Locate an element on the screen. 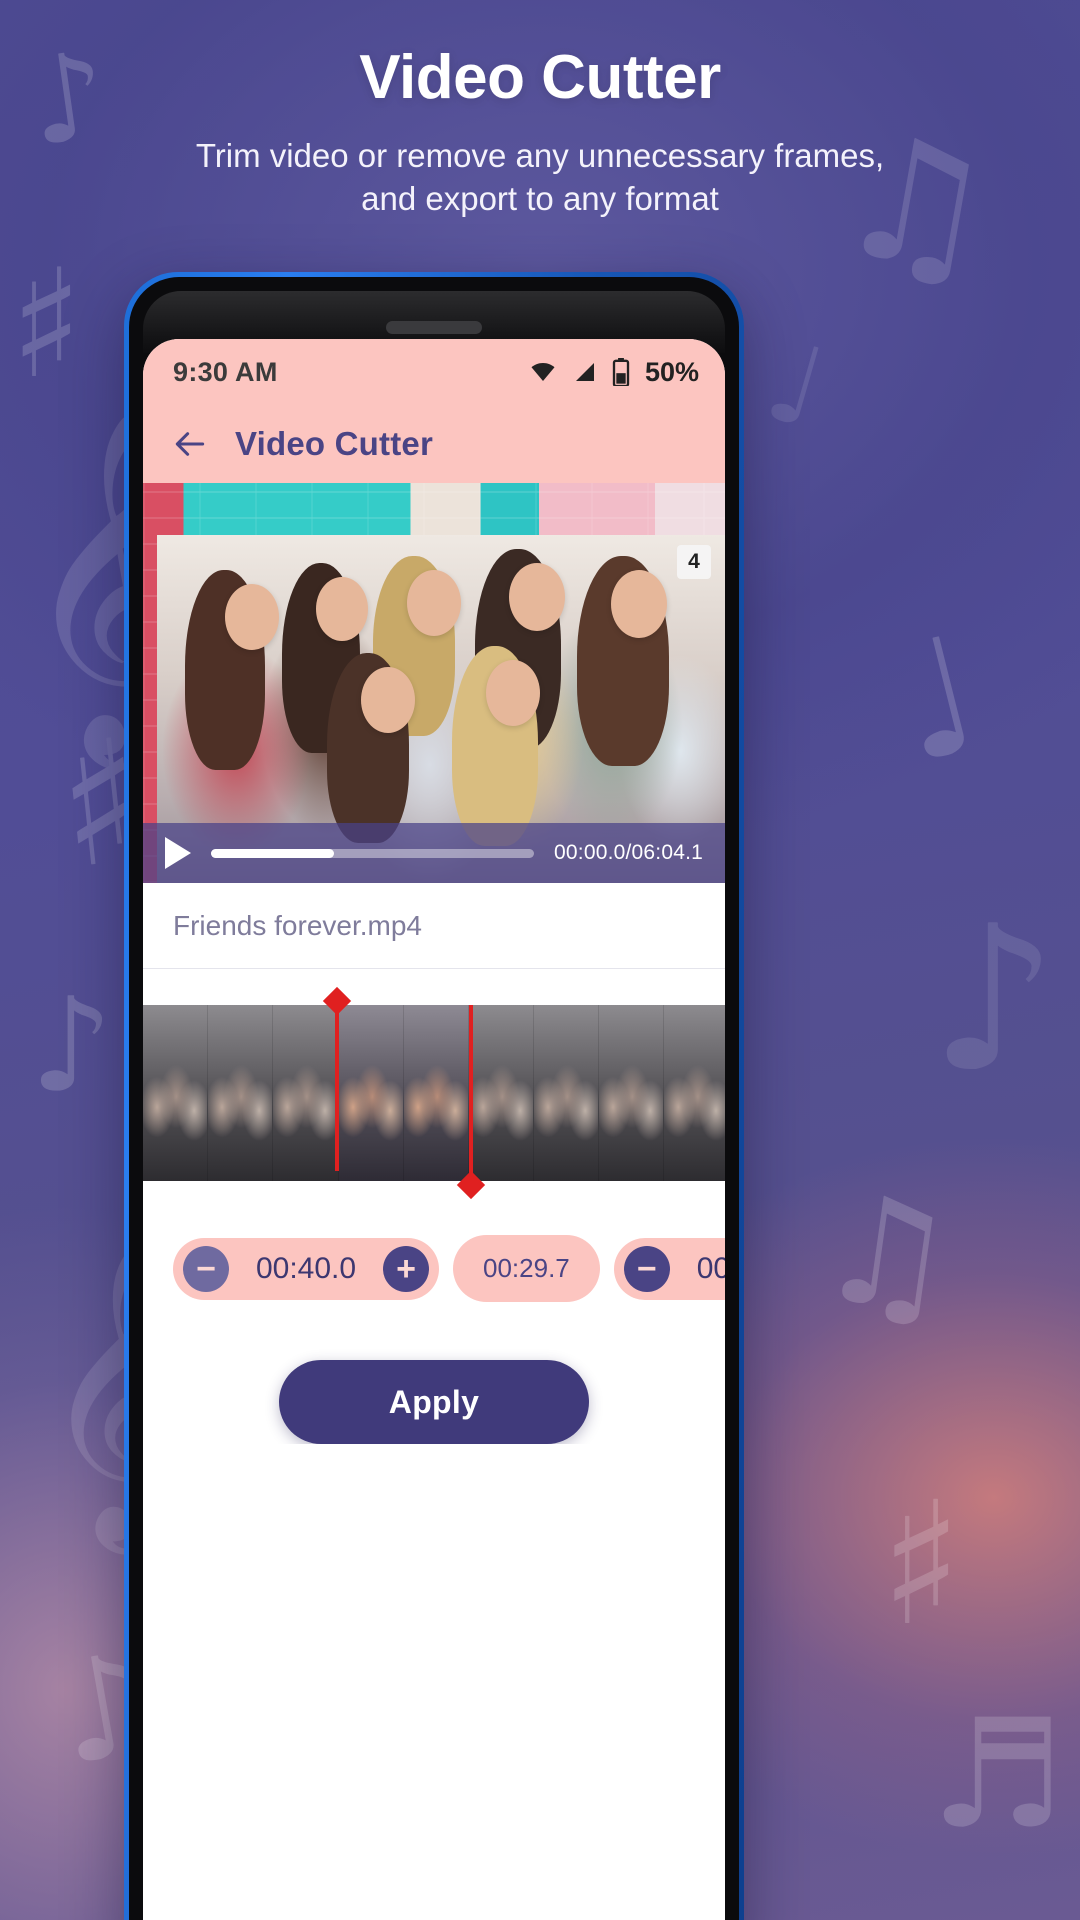 Image resolution: width=1080 pixels, height=1920 pixels. apply-section: Apply is located at coordinates (434, 1373).